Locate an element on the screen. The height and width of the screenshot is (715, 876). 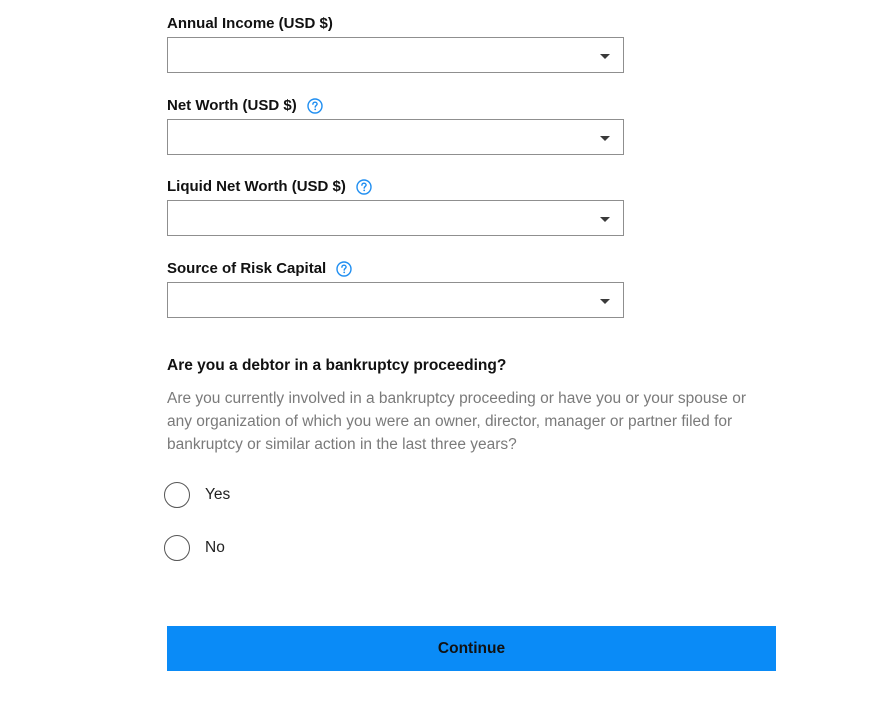
annual-income-label-text: Annual Income (USD $) is located at coordinates (250, 23).